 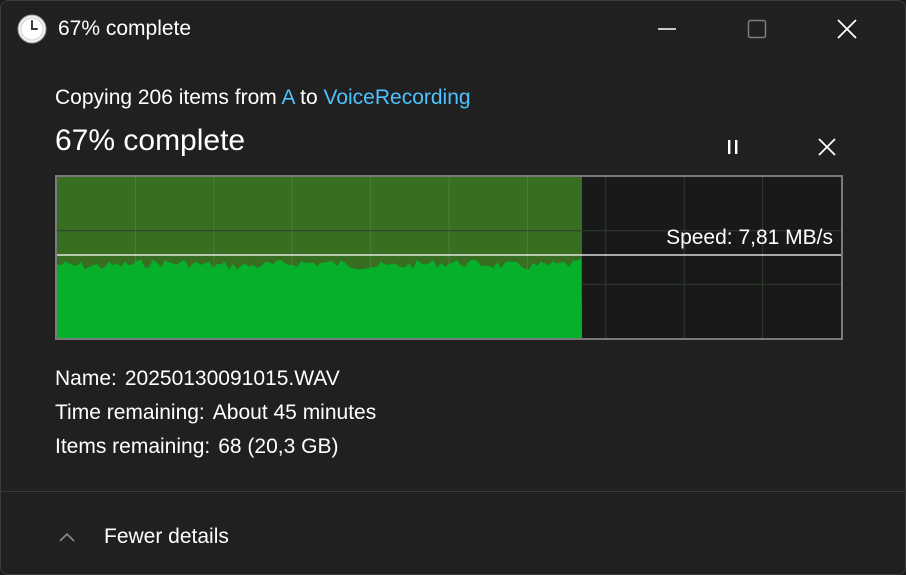 What do you see at coordinates (168, 97) in the screenshot?
I see `summary-prefix: Copying 206 items from` at bounding box center [168, 97].